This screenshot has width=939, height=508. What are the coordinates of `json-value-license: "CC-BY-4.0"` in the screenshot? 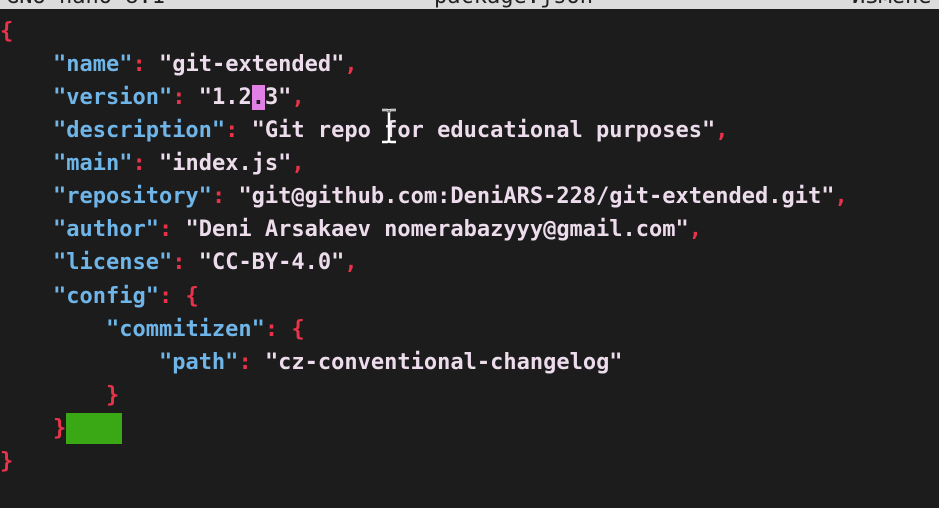 It's located at (271, 262).